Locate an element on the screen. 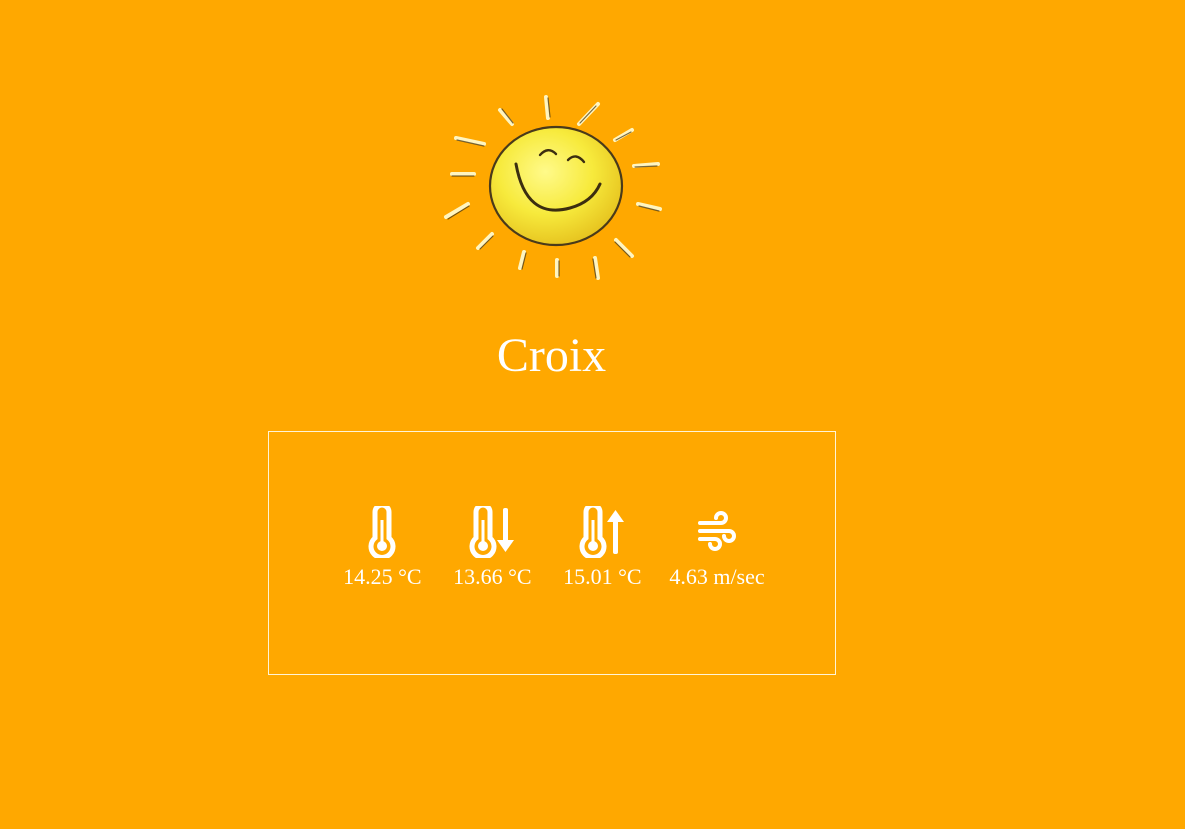 The height and width of the screenshot is (829, 1185). min-temperature-value: 13.66 °C is located at coordinates (492, 576).